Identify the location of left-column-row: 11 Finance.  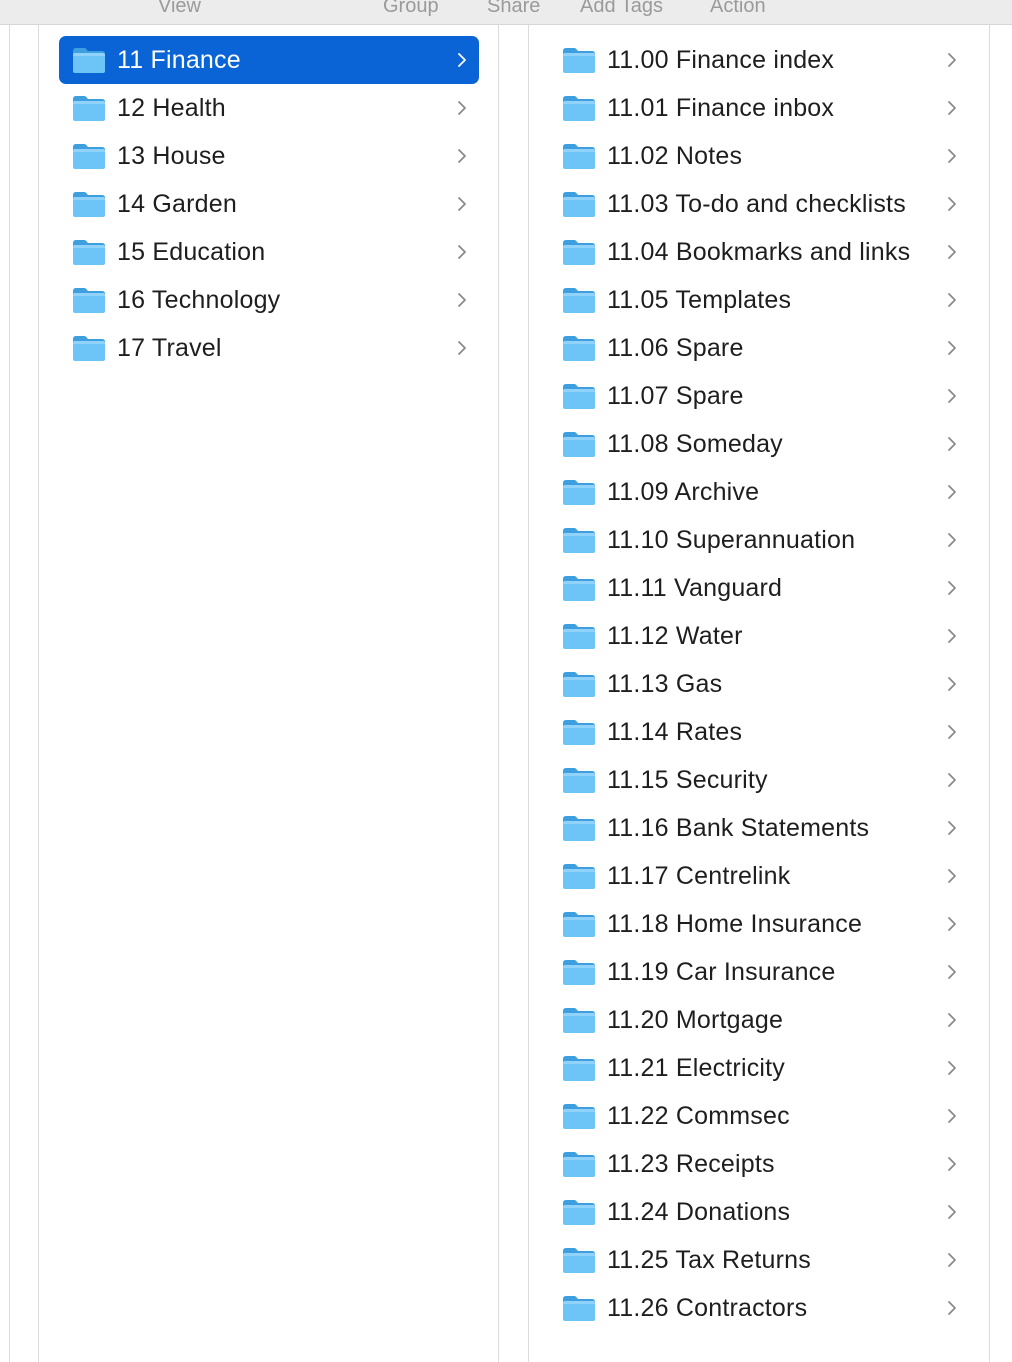
(269, 60).